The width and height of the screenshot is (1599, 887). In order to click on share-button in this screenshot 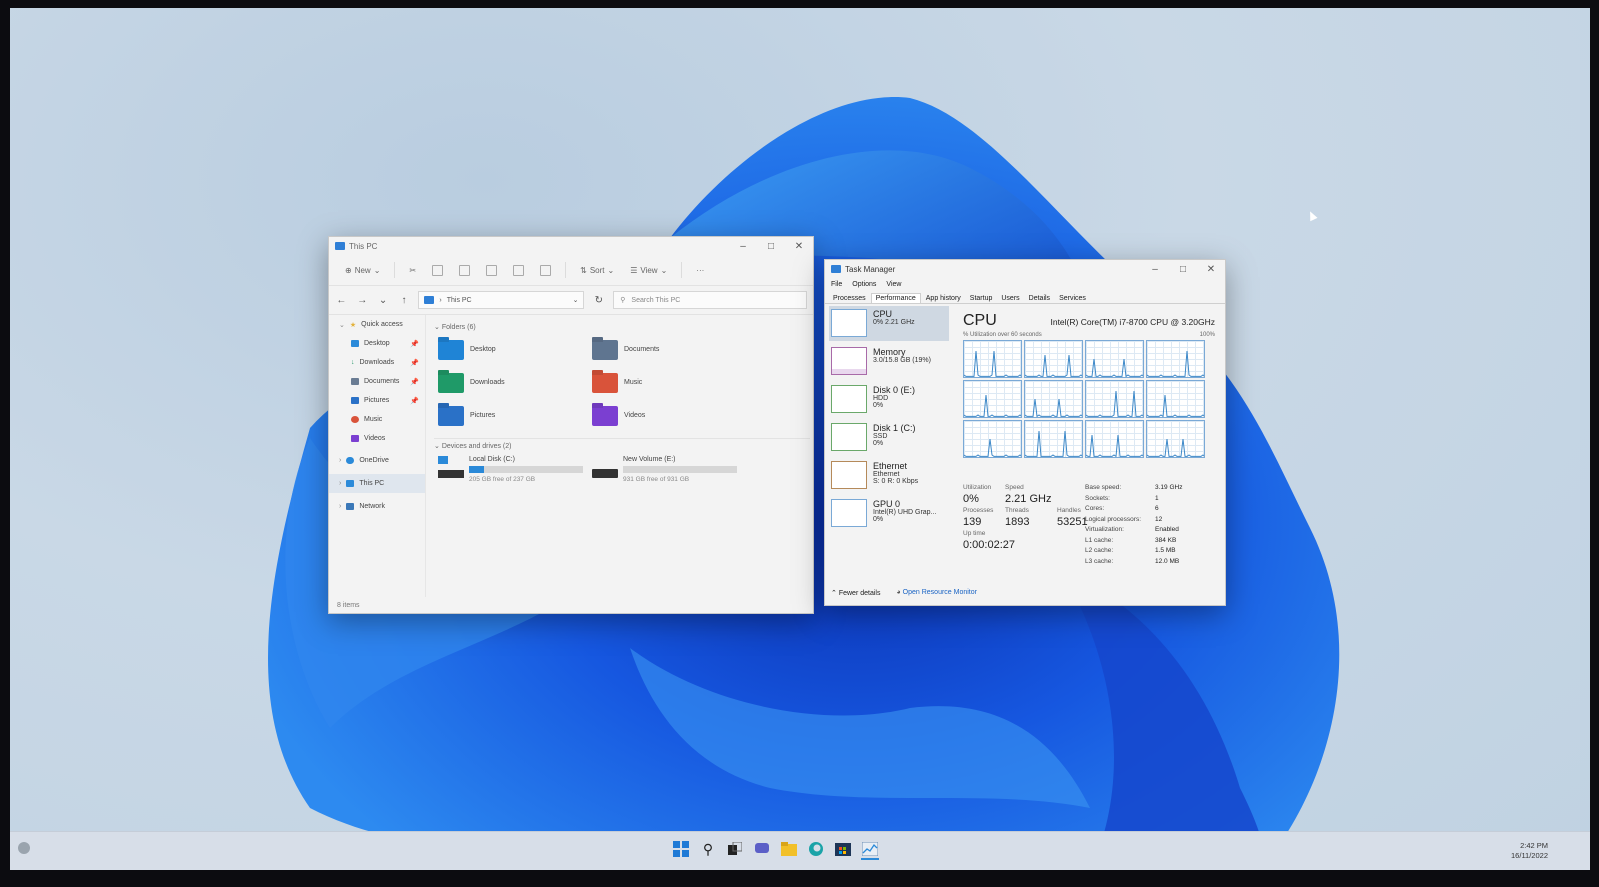, I will do `click(518, 270)`.